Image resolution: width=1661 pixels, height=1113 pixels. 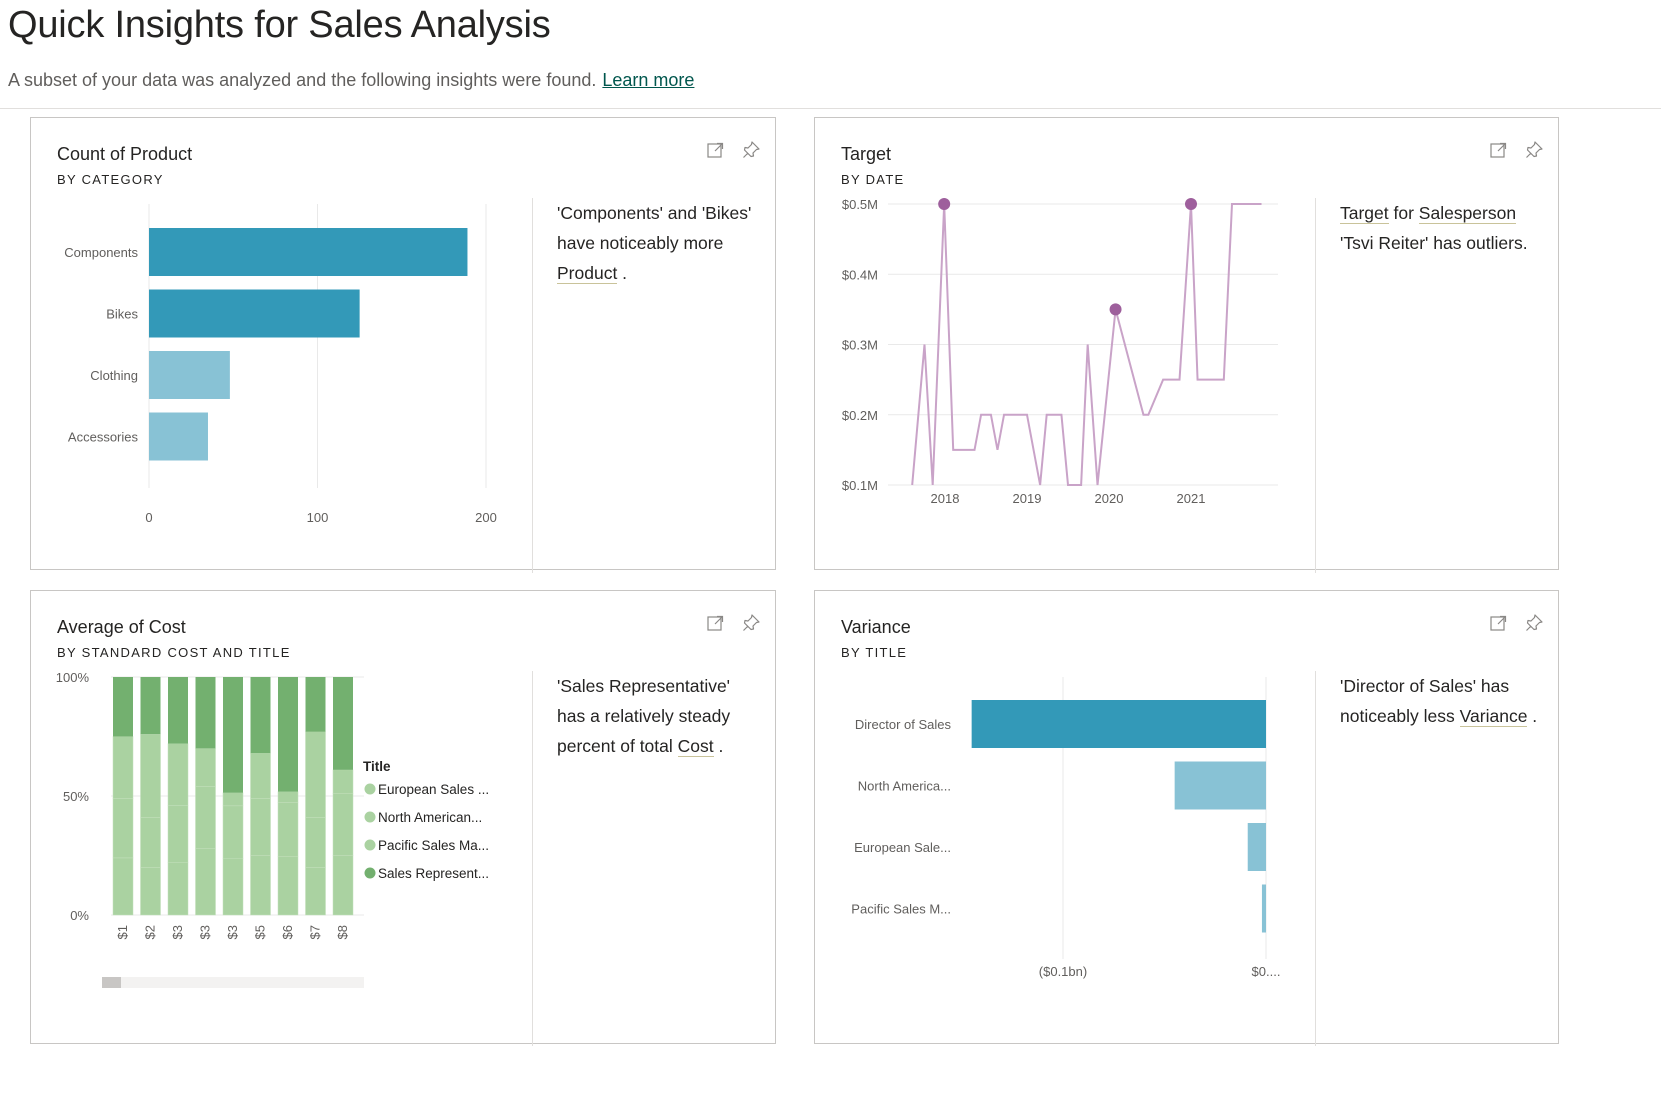 What do you see at coordinates (1467, 213) in the screenshot?
I see `insight-link-salesperson: Salesperson` at bounding box center [1467, 213].